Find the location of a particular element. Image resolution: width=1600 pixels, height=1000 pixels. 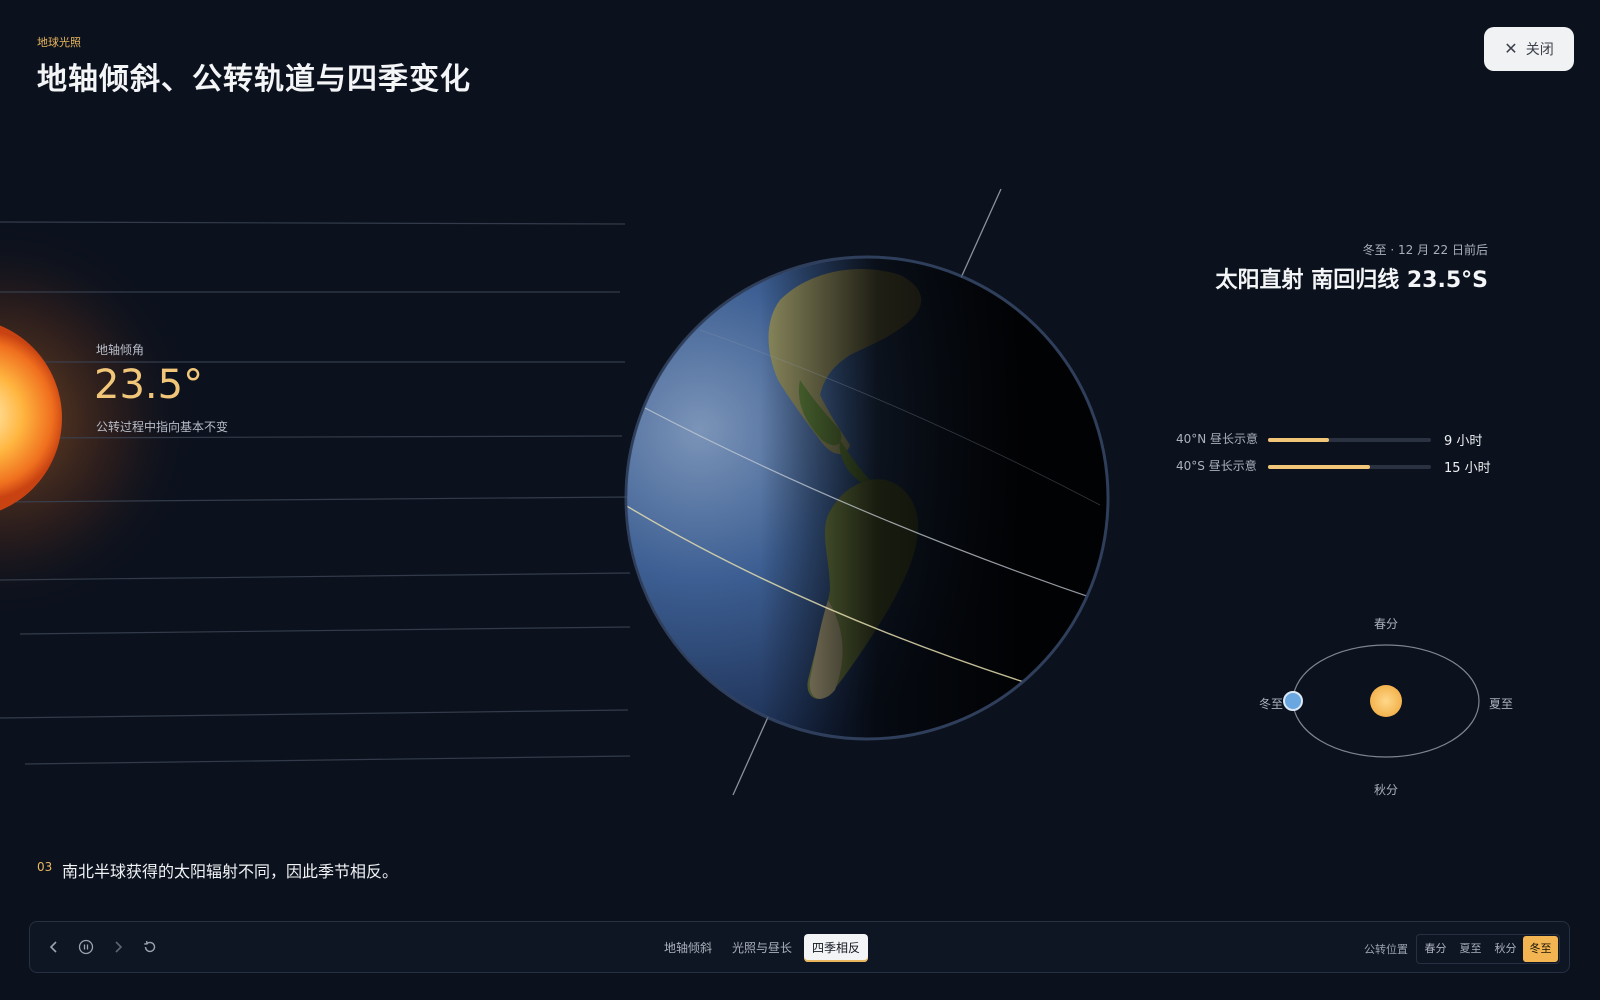

tilt-value: 23.5° is located at coordinates (149, 385).